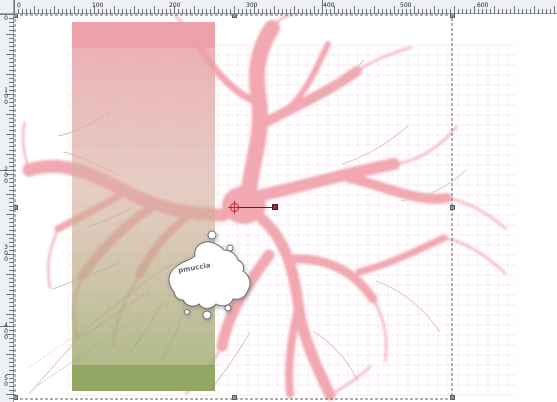 The image size is (557, 402). I want to click on rotation-guide-line, so click(257, 207).